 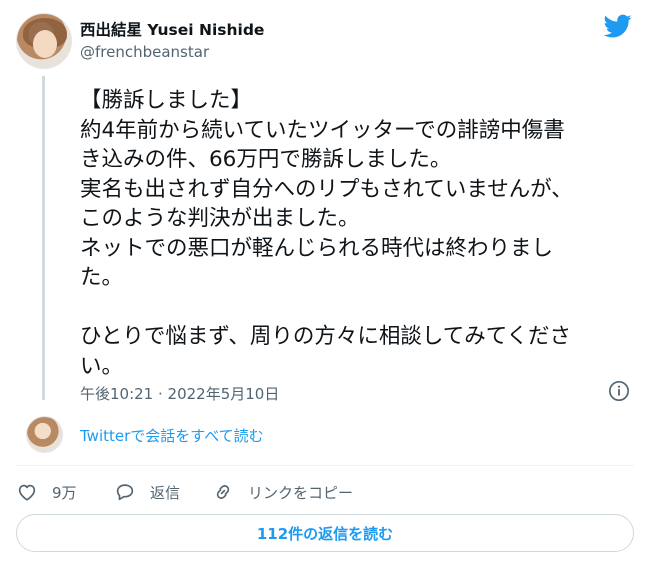 I want to click on reply-bubble-icon, so click(x=125, y=492).